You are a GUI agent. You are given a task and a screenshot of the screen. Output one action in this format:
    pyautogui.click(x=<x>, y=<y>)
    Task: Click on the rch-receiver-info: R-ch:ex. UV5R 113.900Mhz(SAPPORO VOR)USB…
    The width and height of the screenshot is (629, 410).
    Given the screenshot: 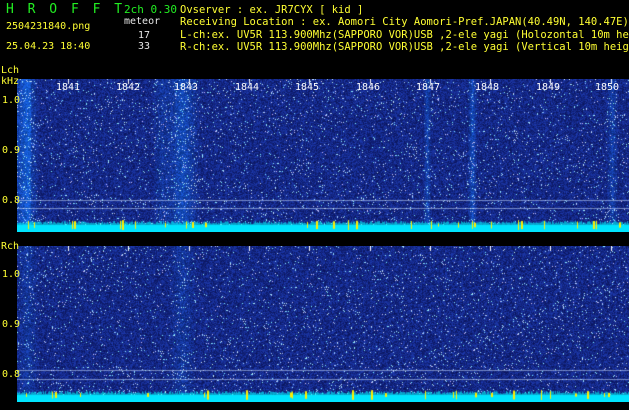 What is the action you would take?
    pyautogui.click(x=404, y=47)
    